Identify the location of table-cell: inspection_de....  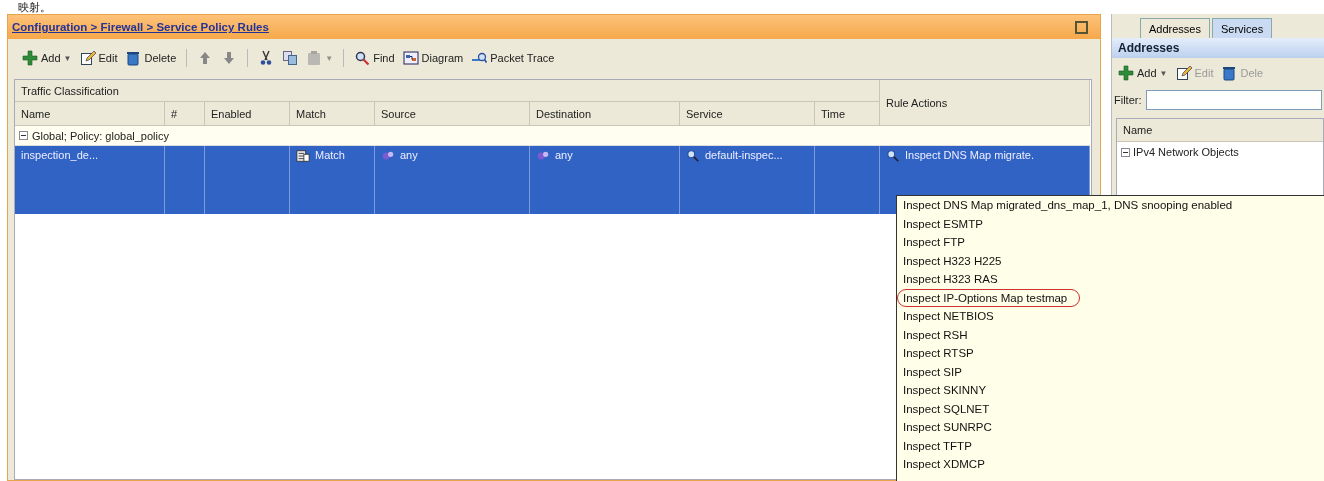
(90, 180).